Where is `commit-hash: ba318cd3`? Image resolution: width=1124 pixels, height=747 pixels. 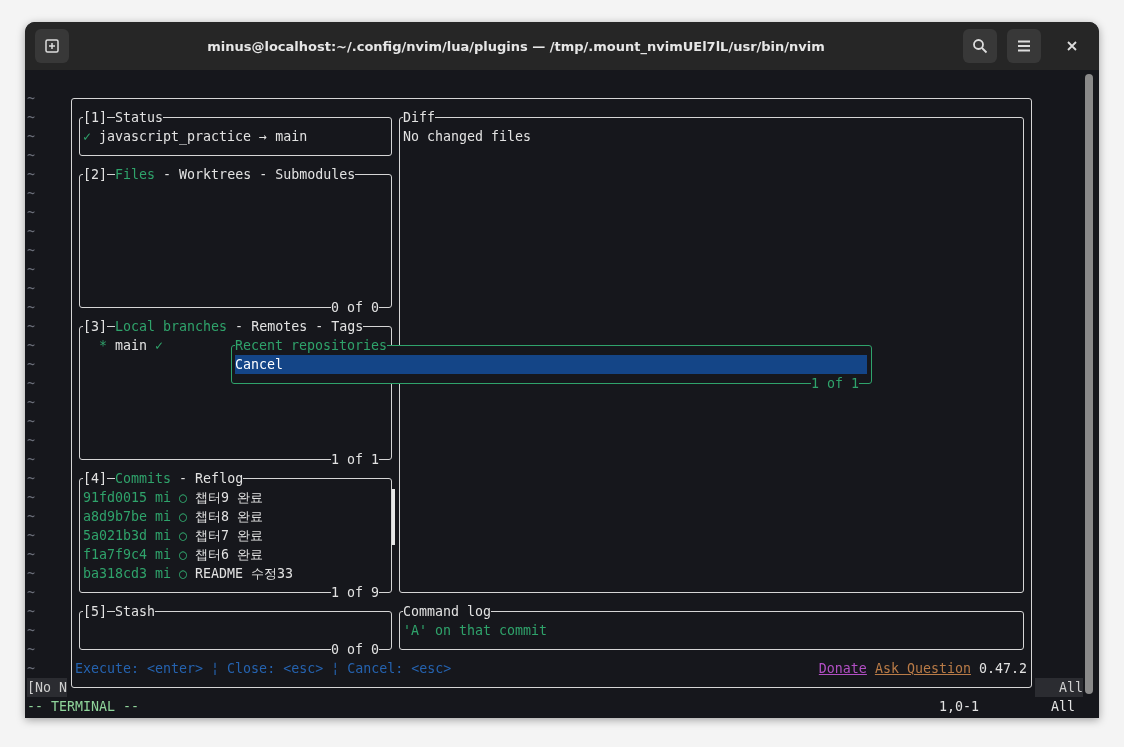
commit-hash: ba318cd3 is located at coordinates (115, 573).